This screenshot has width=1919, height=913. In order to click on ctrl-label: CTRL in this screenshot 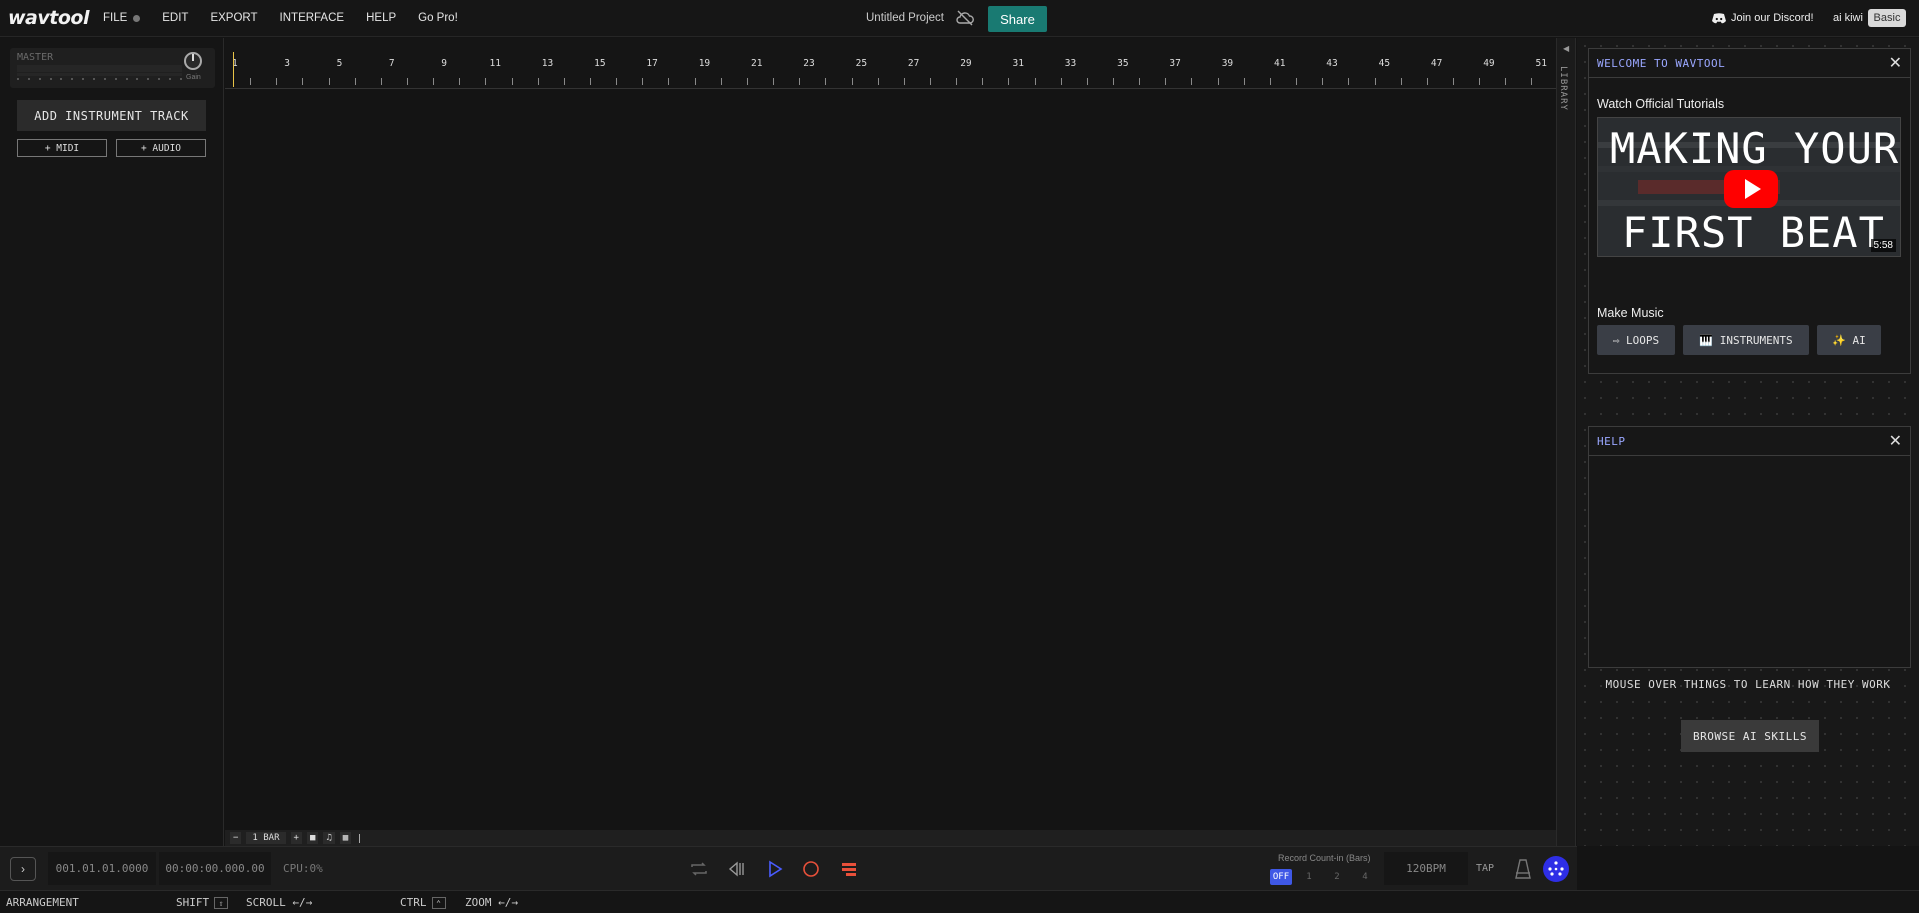, I will do `click(413, 902)`.